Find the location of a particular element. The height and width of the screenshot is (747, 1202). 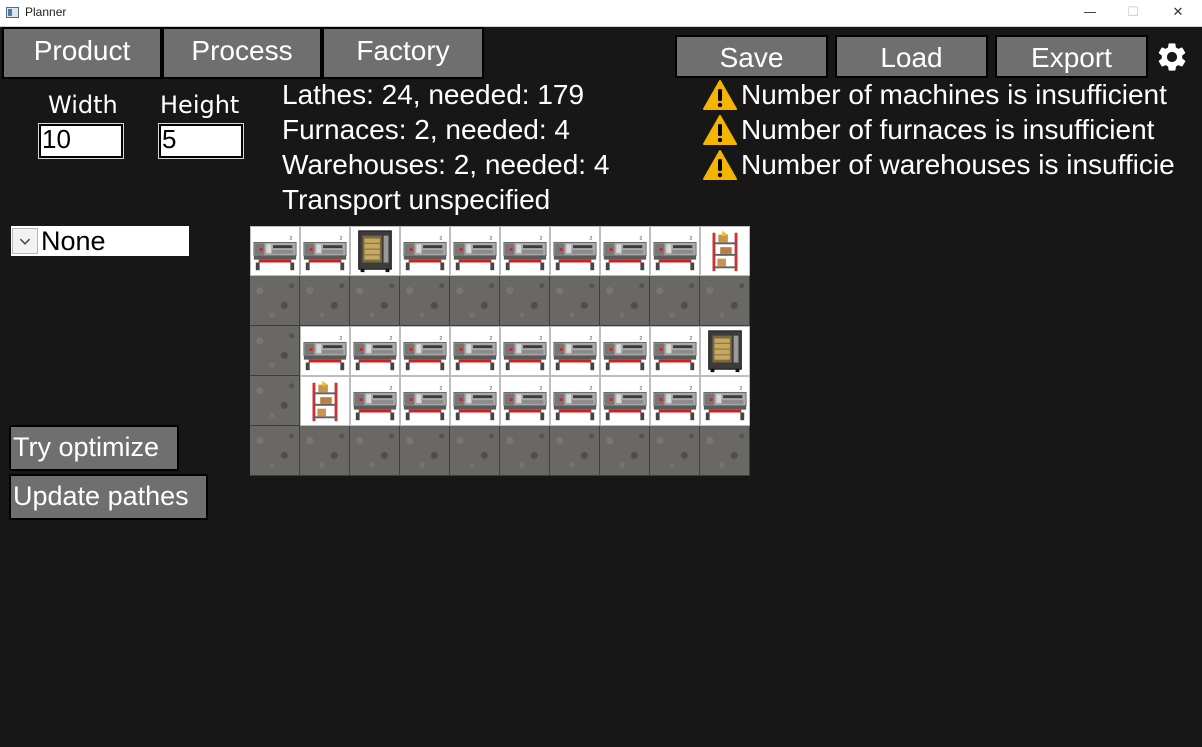

tab-product: Product is located at coordinates (82, 53).